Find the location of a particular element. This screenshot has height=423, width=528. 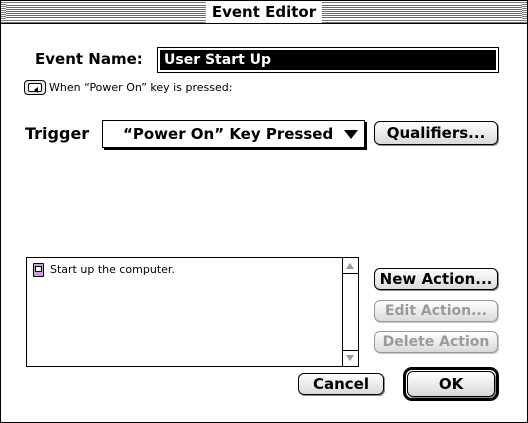

title-bar: Event Editor is located at coordinates (264, 12).